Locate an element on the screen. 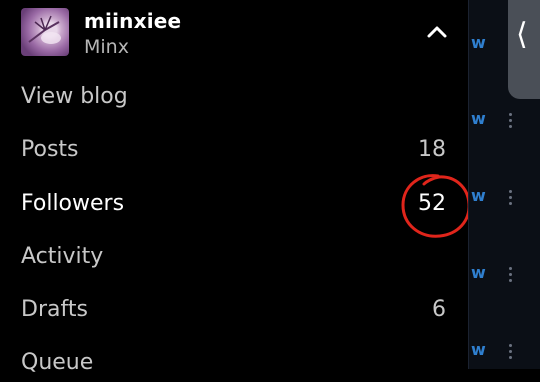  chevron-up-icon is located at coordinates (437, 32).